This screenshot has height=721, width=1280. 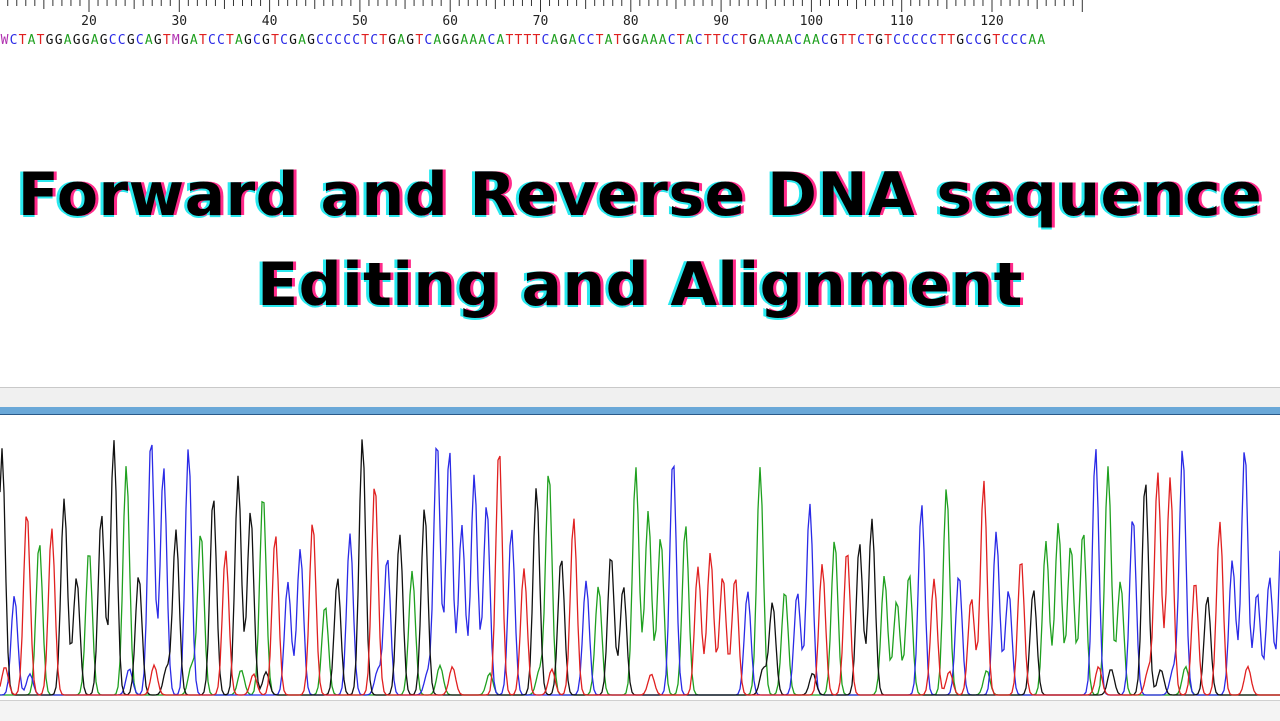 I want to click on base-call: M, so click(x=175, y=40).